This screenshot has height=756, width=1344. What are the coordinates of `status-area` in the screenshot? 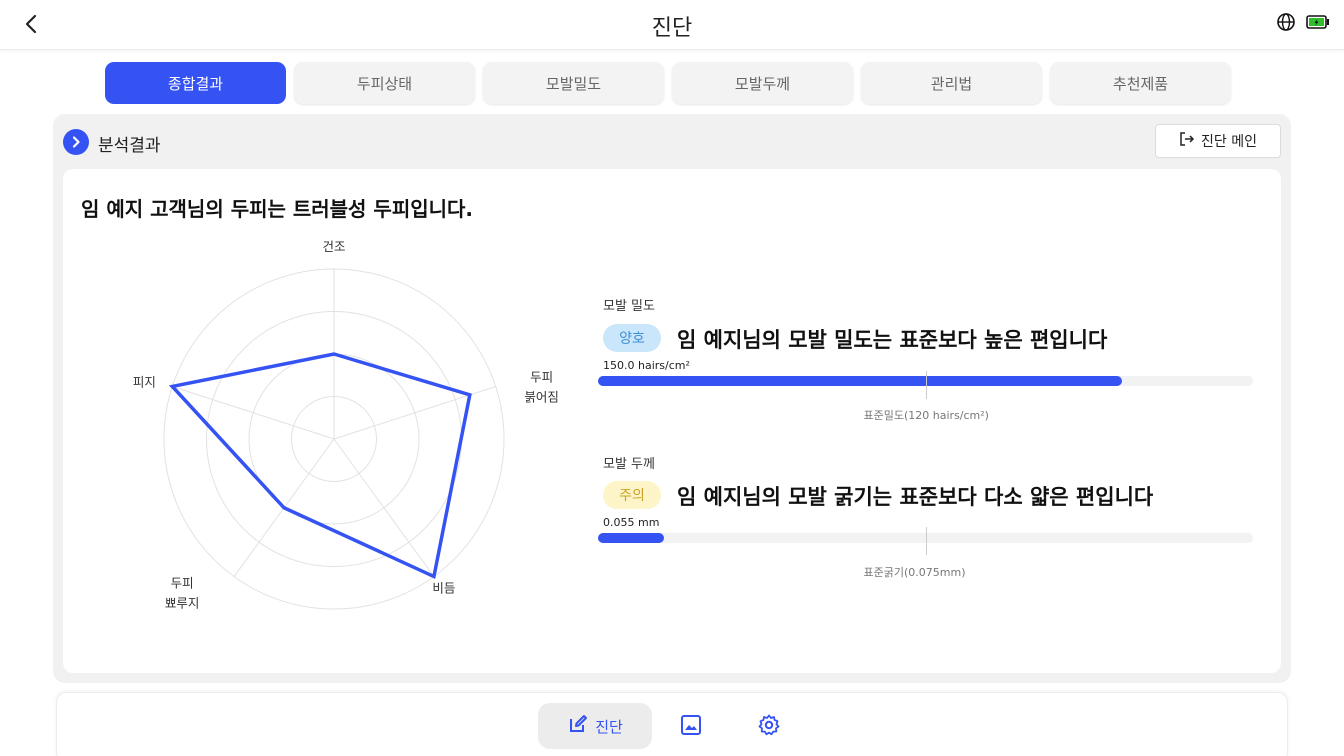 It's located at (1303, 24).